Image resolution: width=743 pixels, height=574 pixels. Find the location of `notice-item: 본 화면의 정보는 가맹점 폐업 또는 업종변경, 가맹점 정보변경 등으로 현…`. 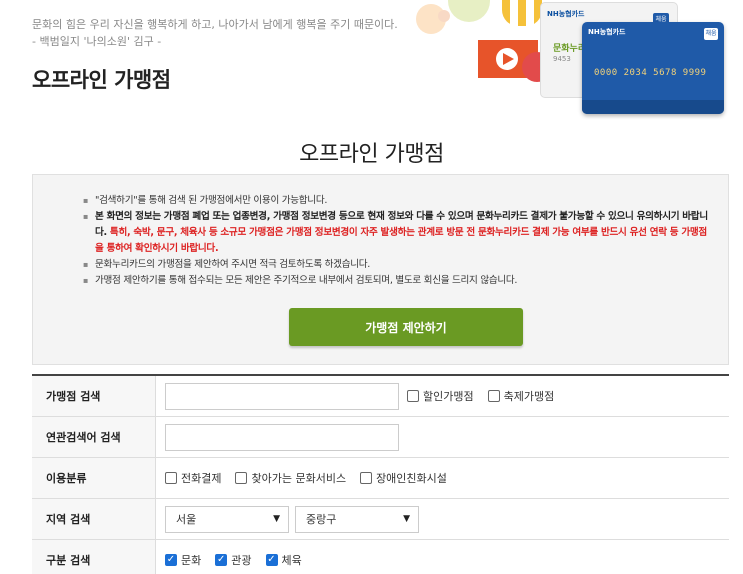

notice-item: 본 화면의 정보는 가맹점 폐업 또는 업종변경, 가맹점 정보변경 등으로 현… is located at coordinates (398, 233).